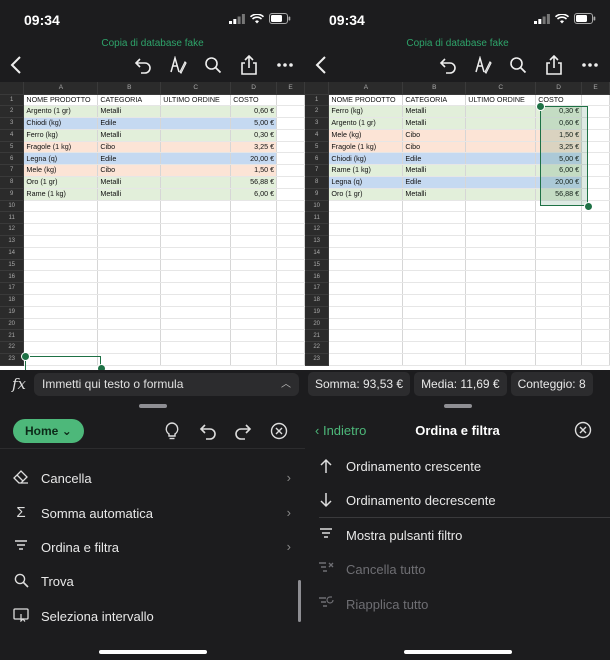  What do you see at coordinates (366, 194) in the screenshot?
I see `cell: Oro (1 gr)` at bounding box center [366, 194].